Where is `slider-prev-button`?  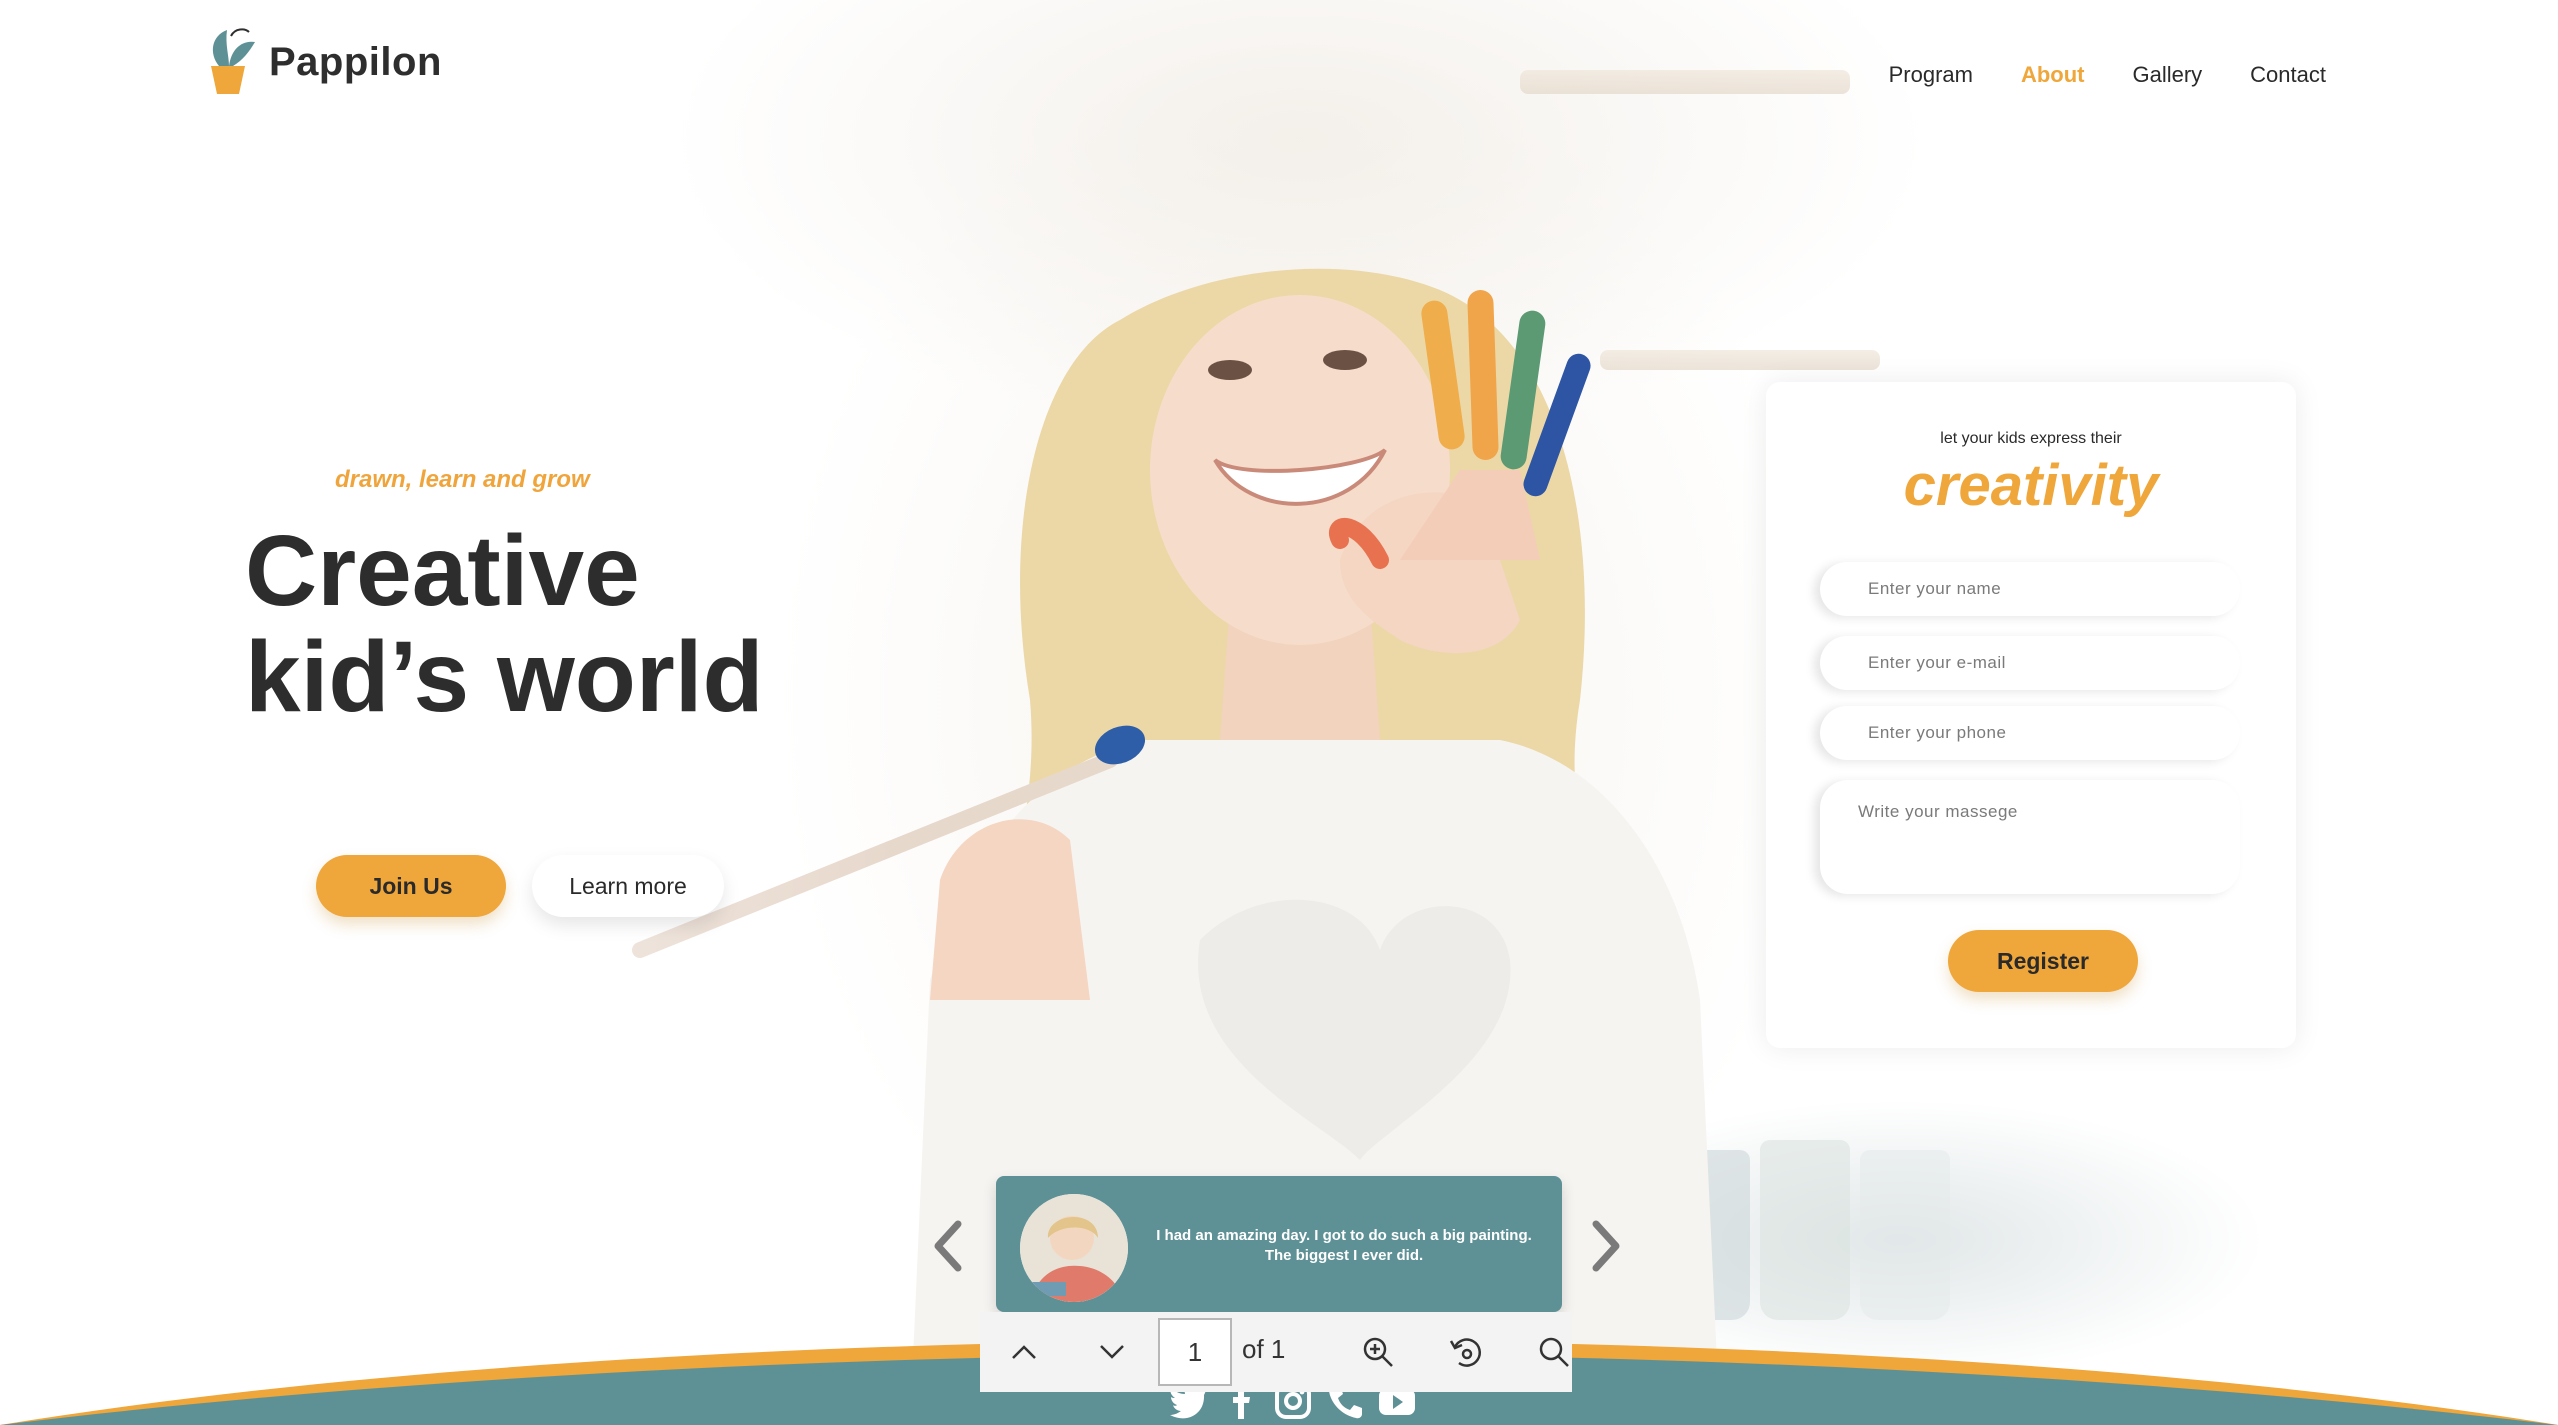
slider-prev-button is located at coordinates (948, 1246).